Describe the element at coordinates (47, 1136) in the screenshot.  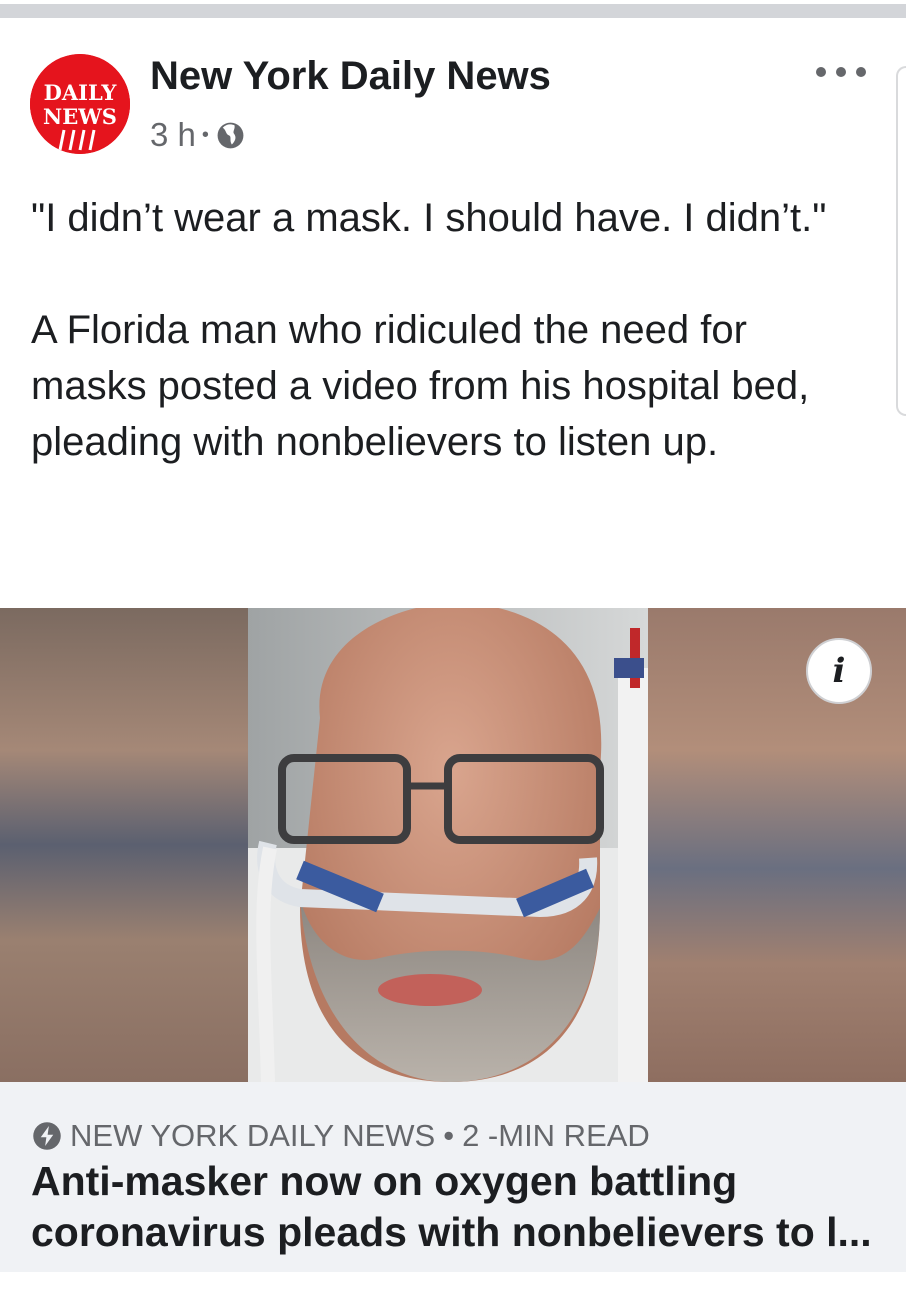
I see `bolt-icon` at that location.